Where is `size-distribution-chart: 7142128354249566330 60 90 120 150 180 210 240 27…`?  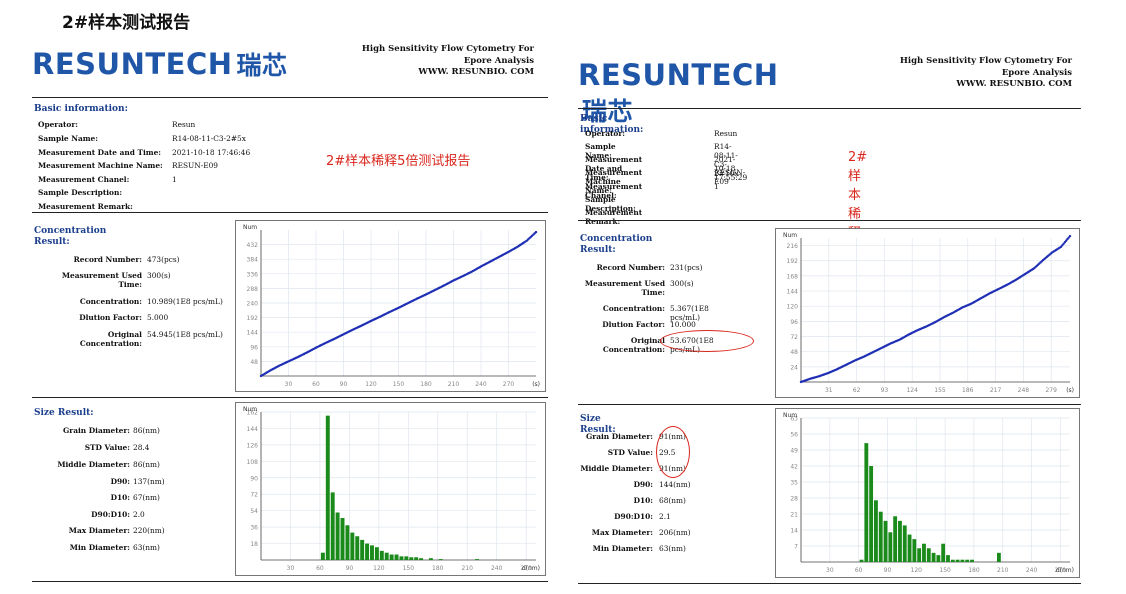 size-distribution-chart: 7142128354249566330 60 90 120 150 180 210 240 27… is located at coordinates (927, 493).